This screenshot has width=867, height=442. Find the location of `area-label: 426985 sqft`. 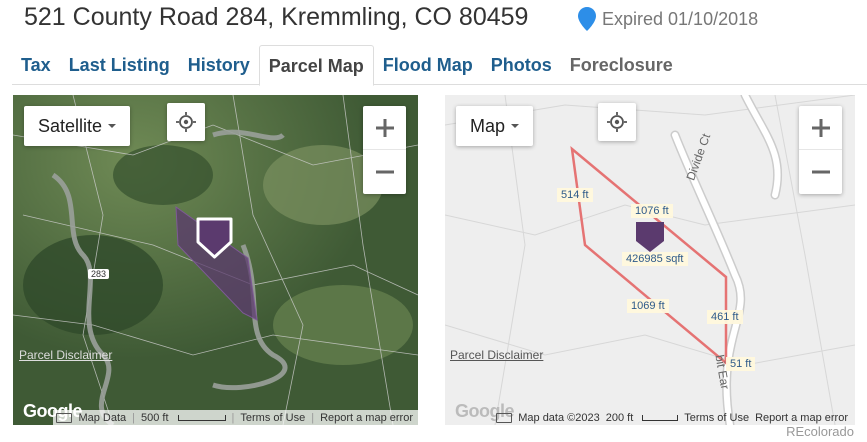

area-label: 426985 sqft is located at coordinates (655, 259).